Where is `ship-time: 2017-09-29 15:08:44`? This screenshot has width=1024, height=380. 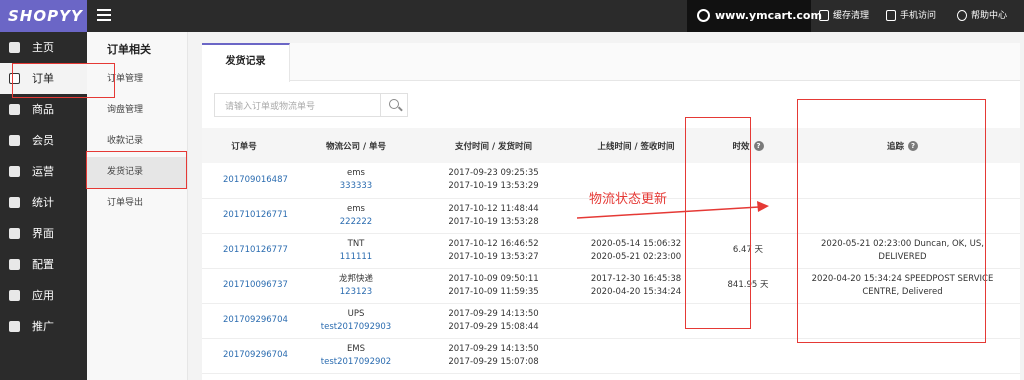
ship-time: 2017-09-29 15:08:44 is located at coordinates (493, 326).